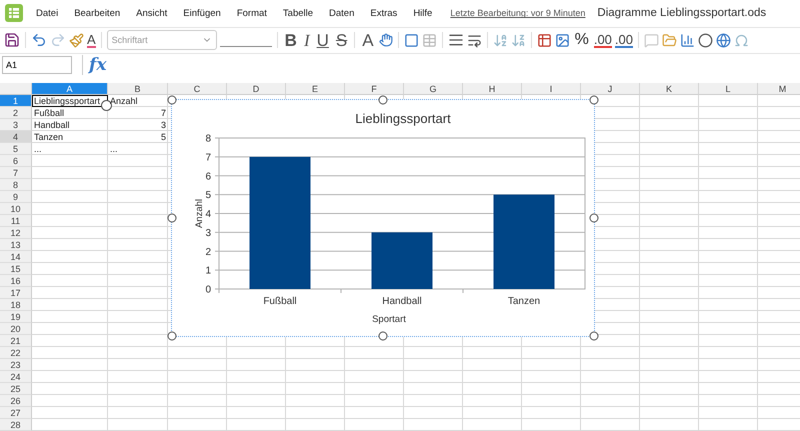 The image size is (800, 431). I want to click on menu-item: Extras, so click(384, 13).